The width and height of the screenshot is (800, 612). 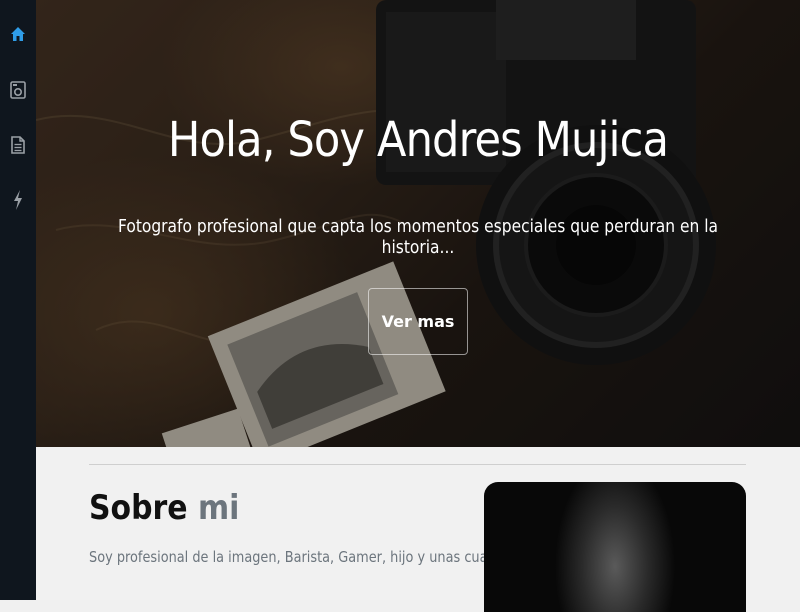 What do you see at coordinates (615, 547) in the screenshot?
I see `profile-photo` at bounding box center [615, 547].